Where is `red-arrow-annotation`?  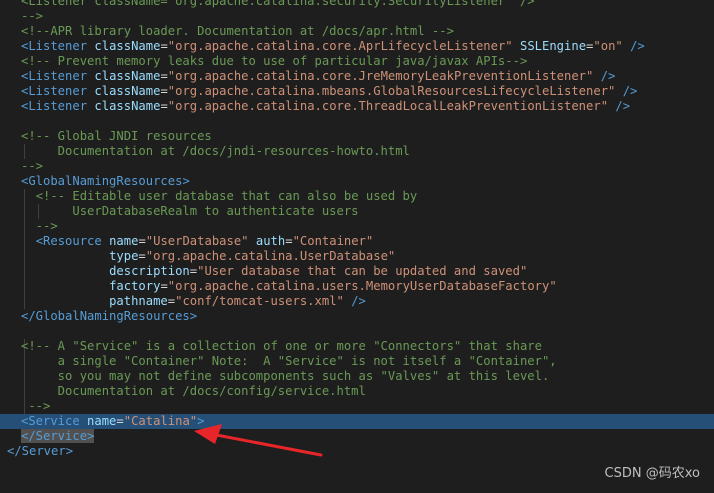
red-arrow-annotation is located at coordinates (258, 440).